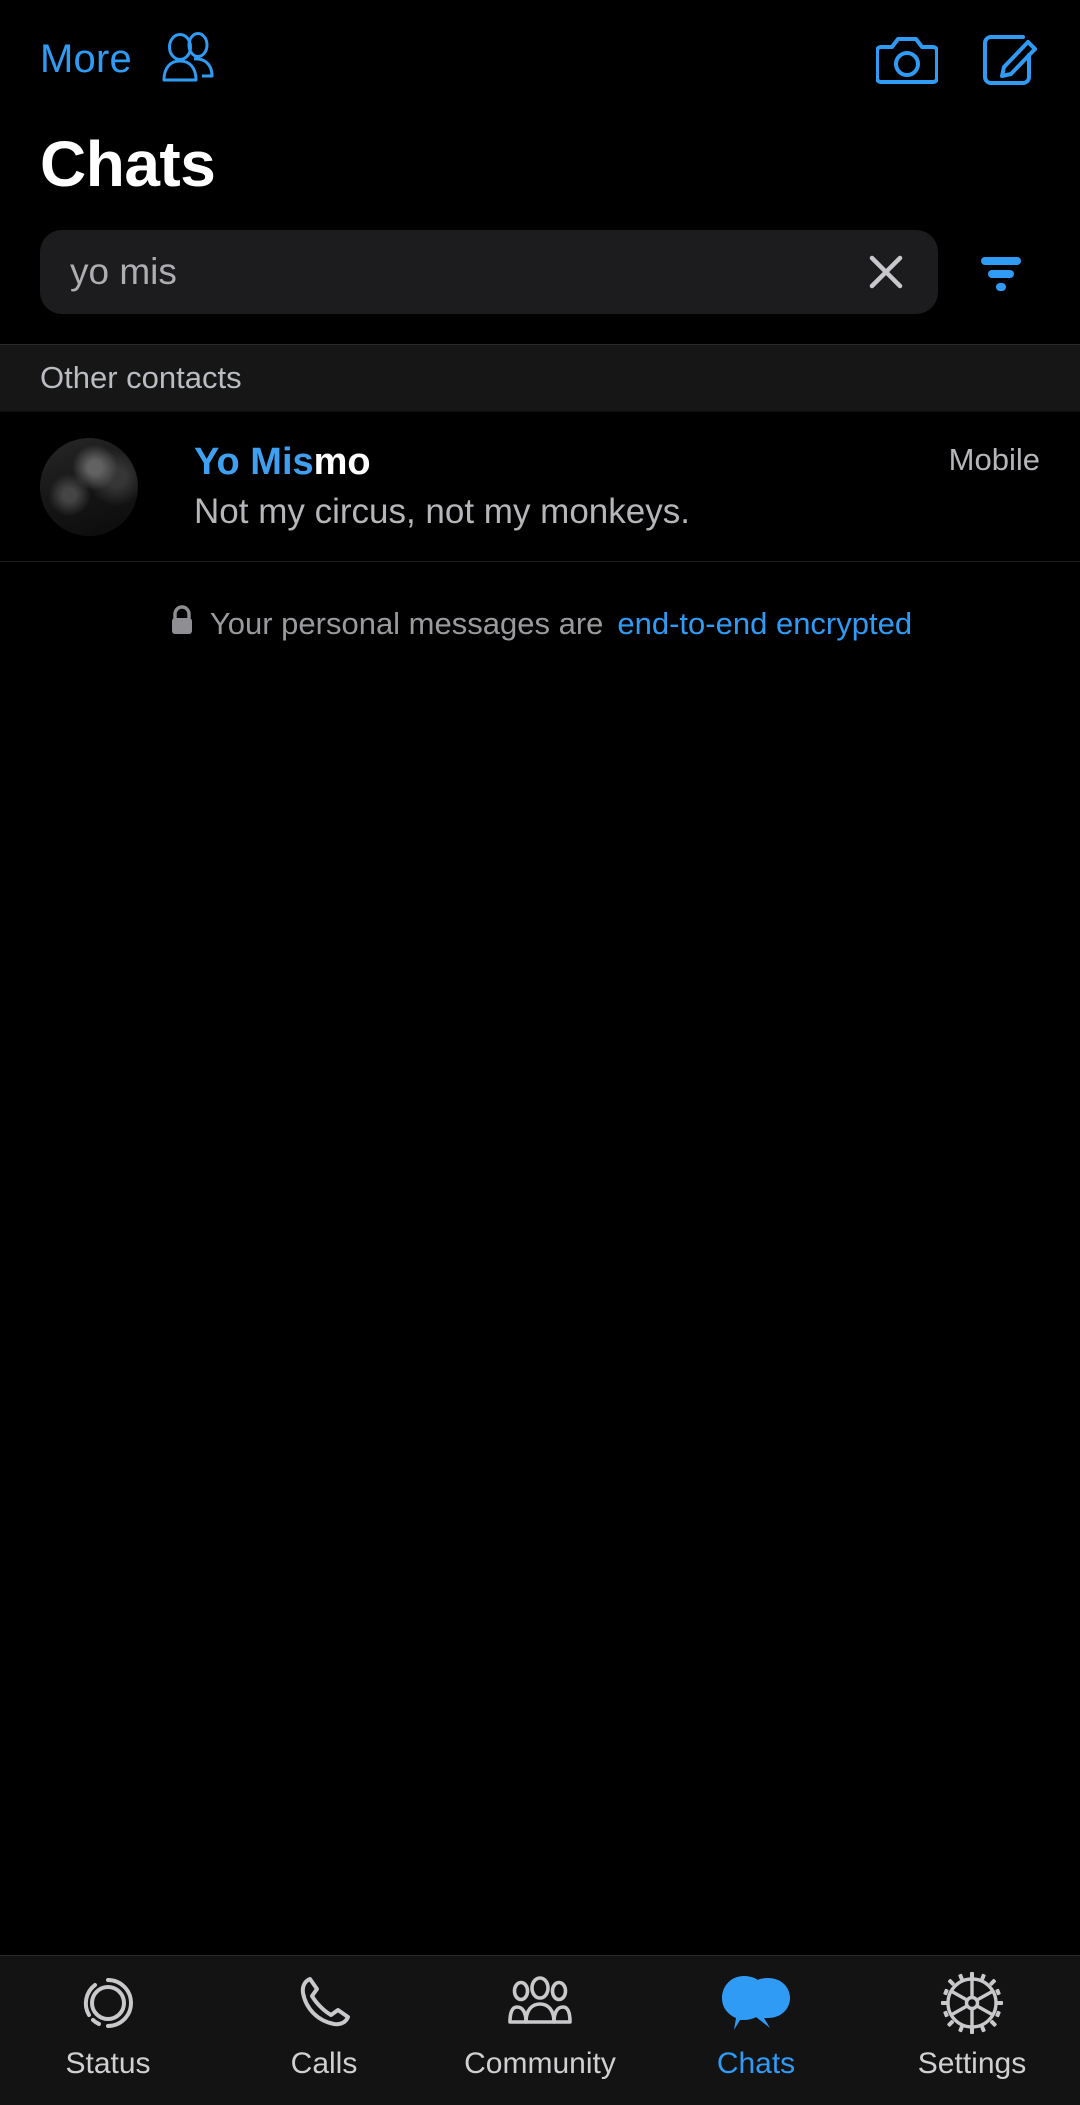 Image resolution: width=1080 pixels, height=2105 pixels. What do you see at coordinates (1001, 272) in the screenshot?
I see `filter-icon` at bounding box center [1001, 272].